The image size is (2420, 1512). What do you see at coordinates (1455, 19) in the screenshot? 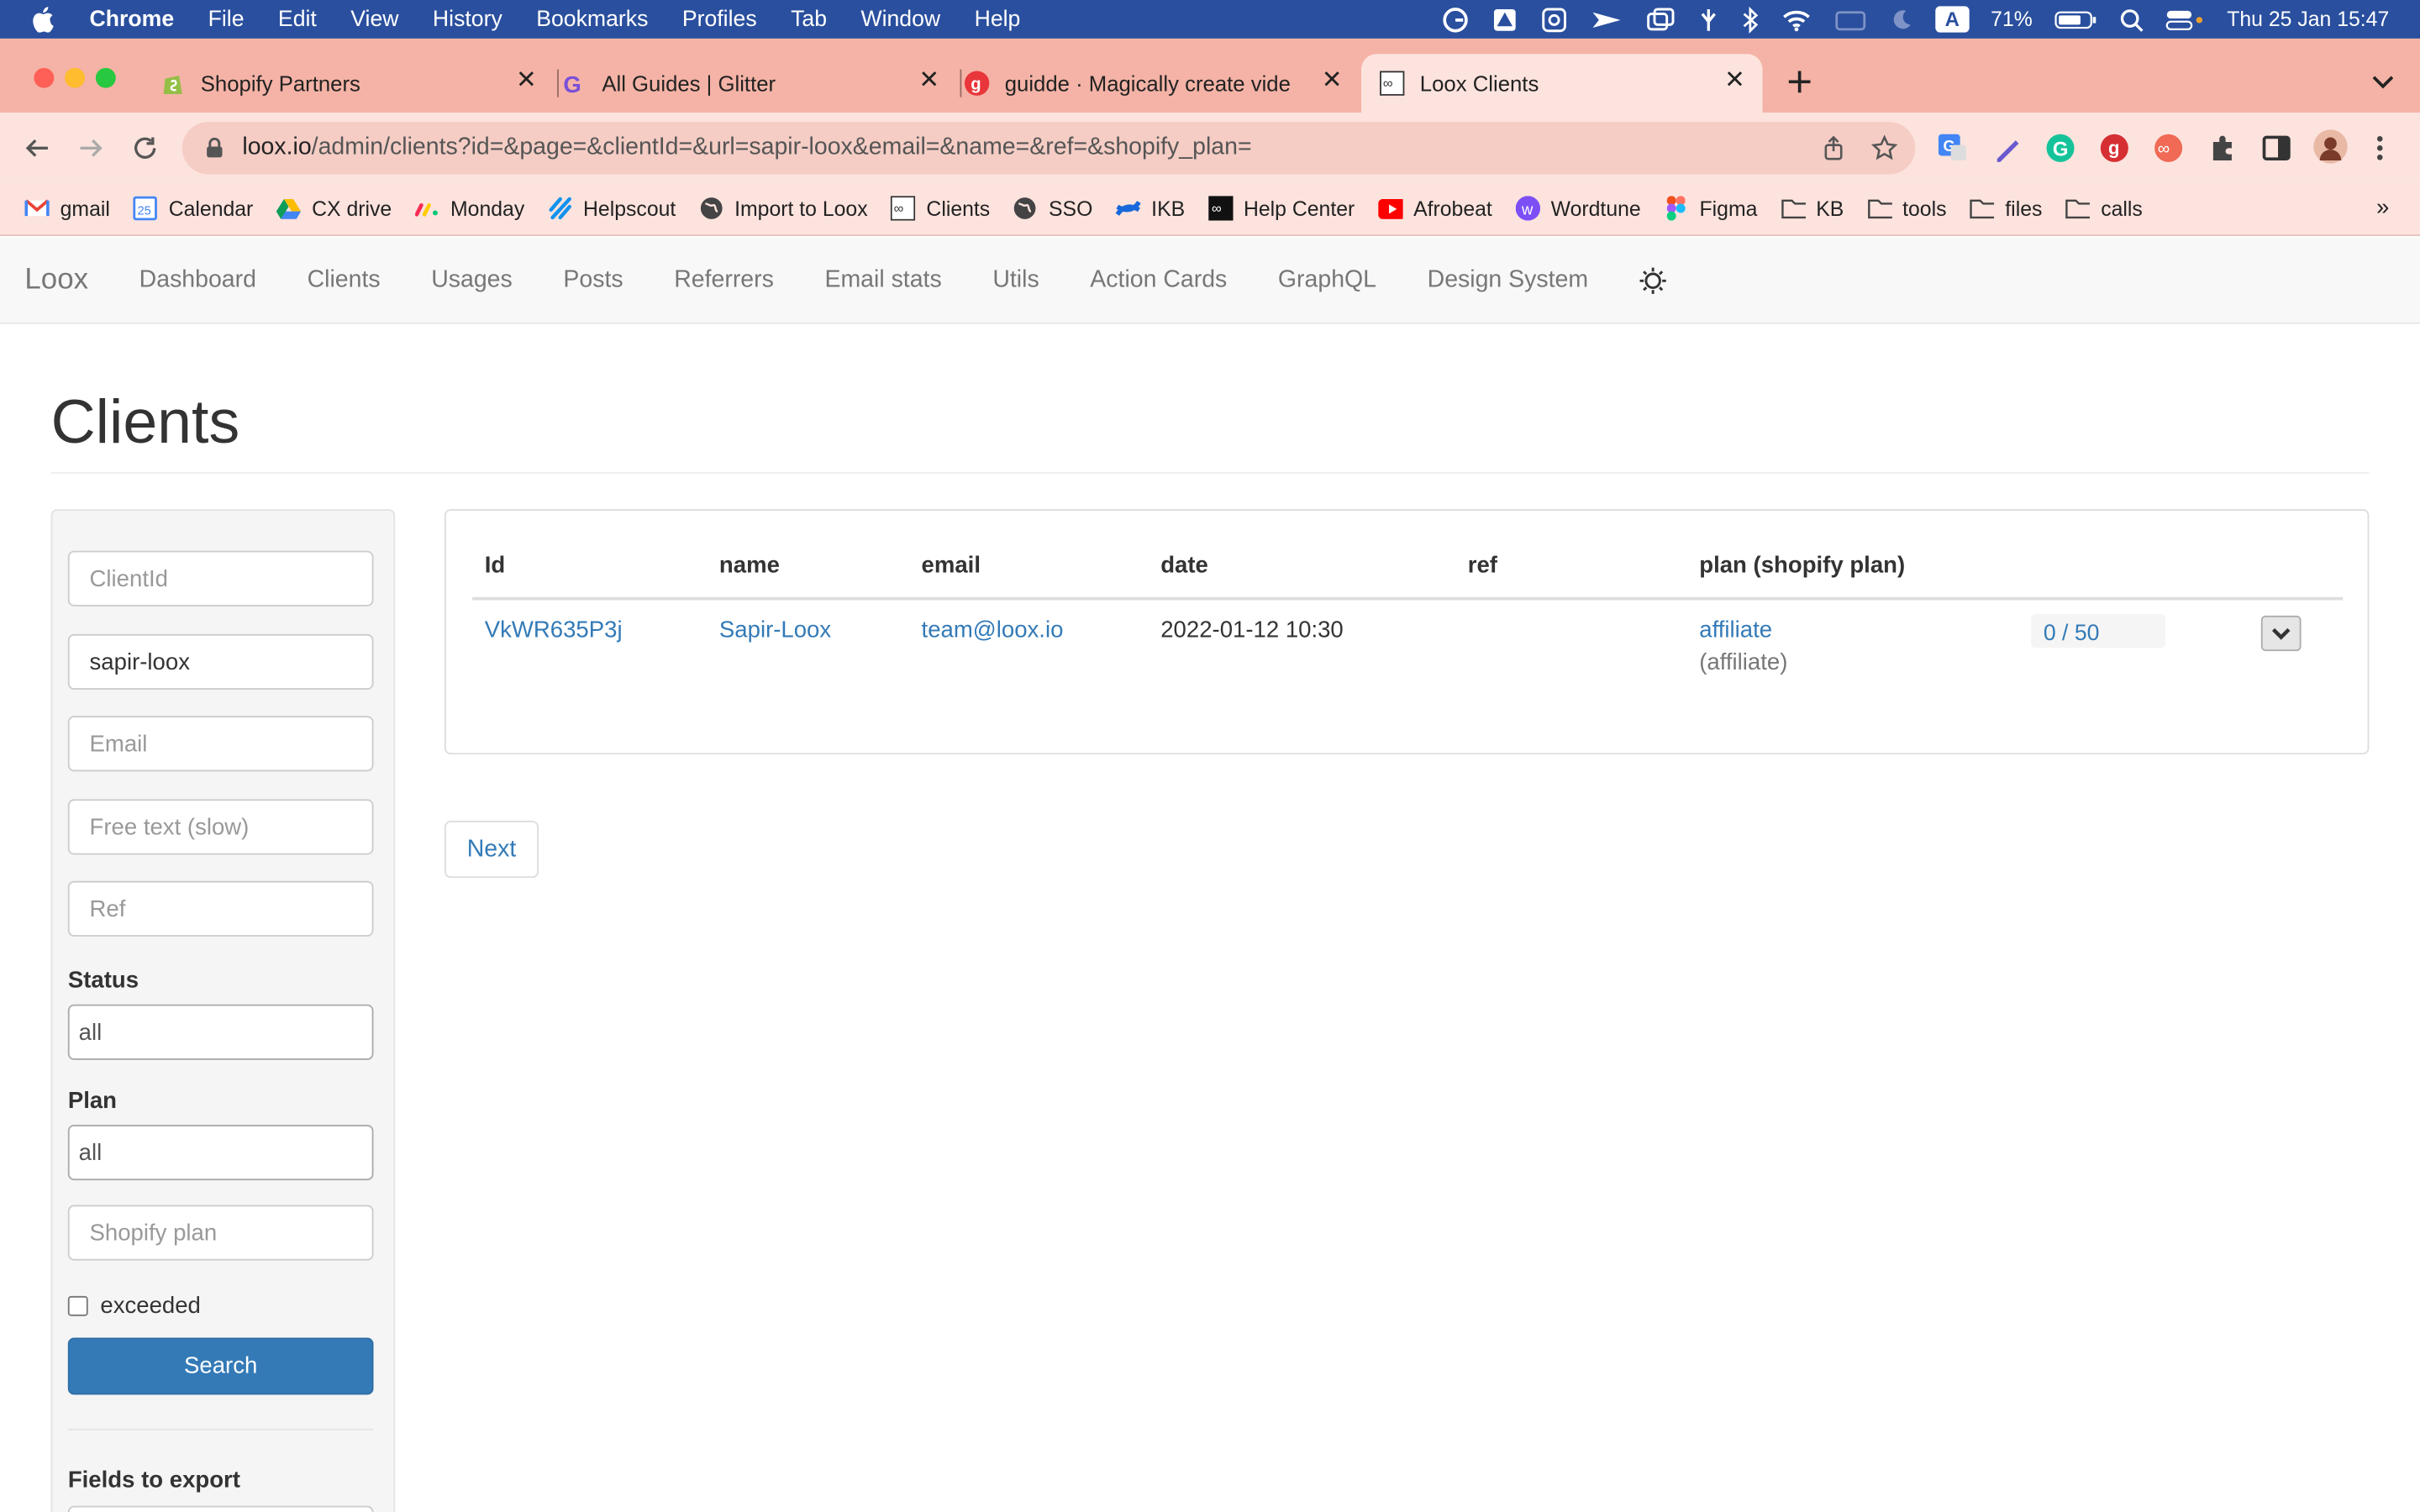
I see `grammarly-status-icon` at bounding box center [1455, 19].